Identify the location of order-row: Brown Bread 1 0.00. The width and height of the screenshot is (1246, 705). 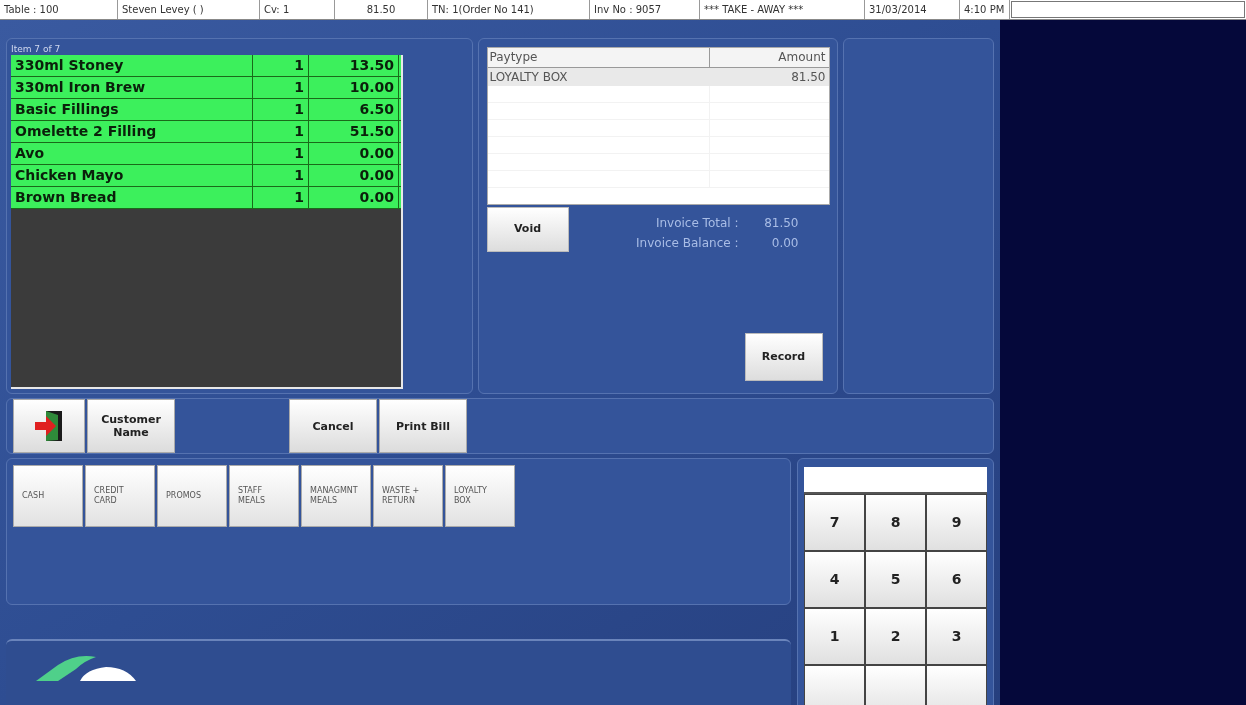
(206, 198).